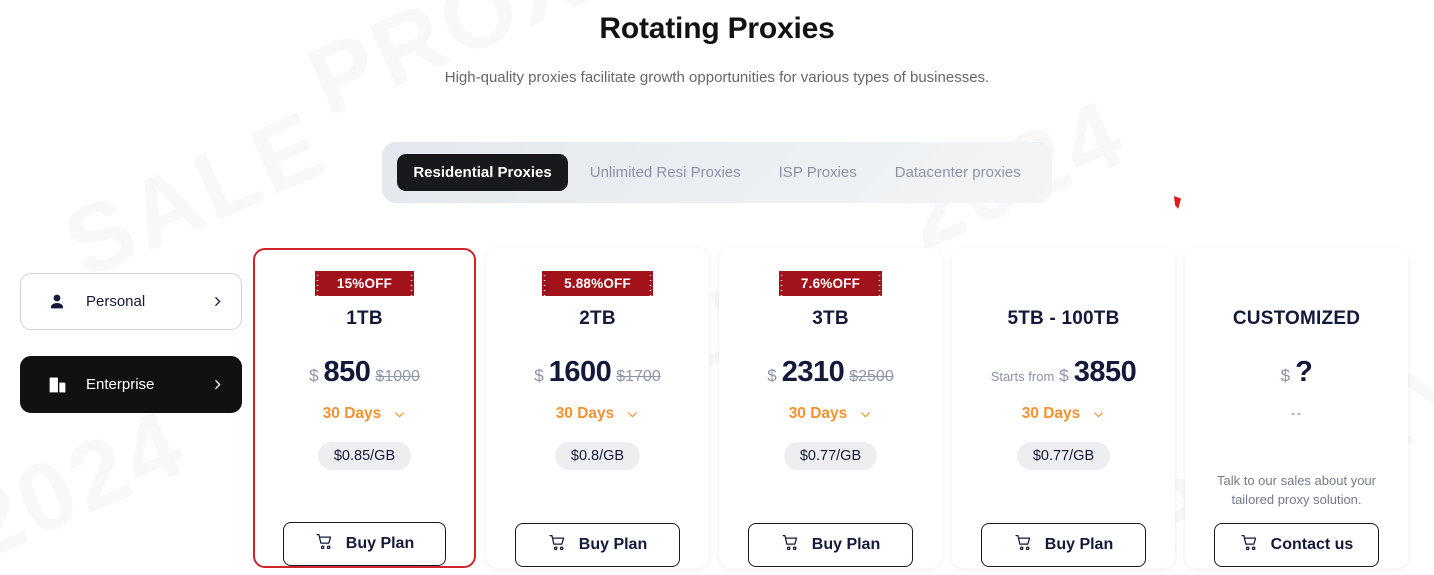 This screenshot has width=1434, height=575. What do you see at coordinates (1312, 544) in the screenshot?
I see `cta-label: Contact us` at bounding box center [1312, 544].